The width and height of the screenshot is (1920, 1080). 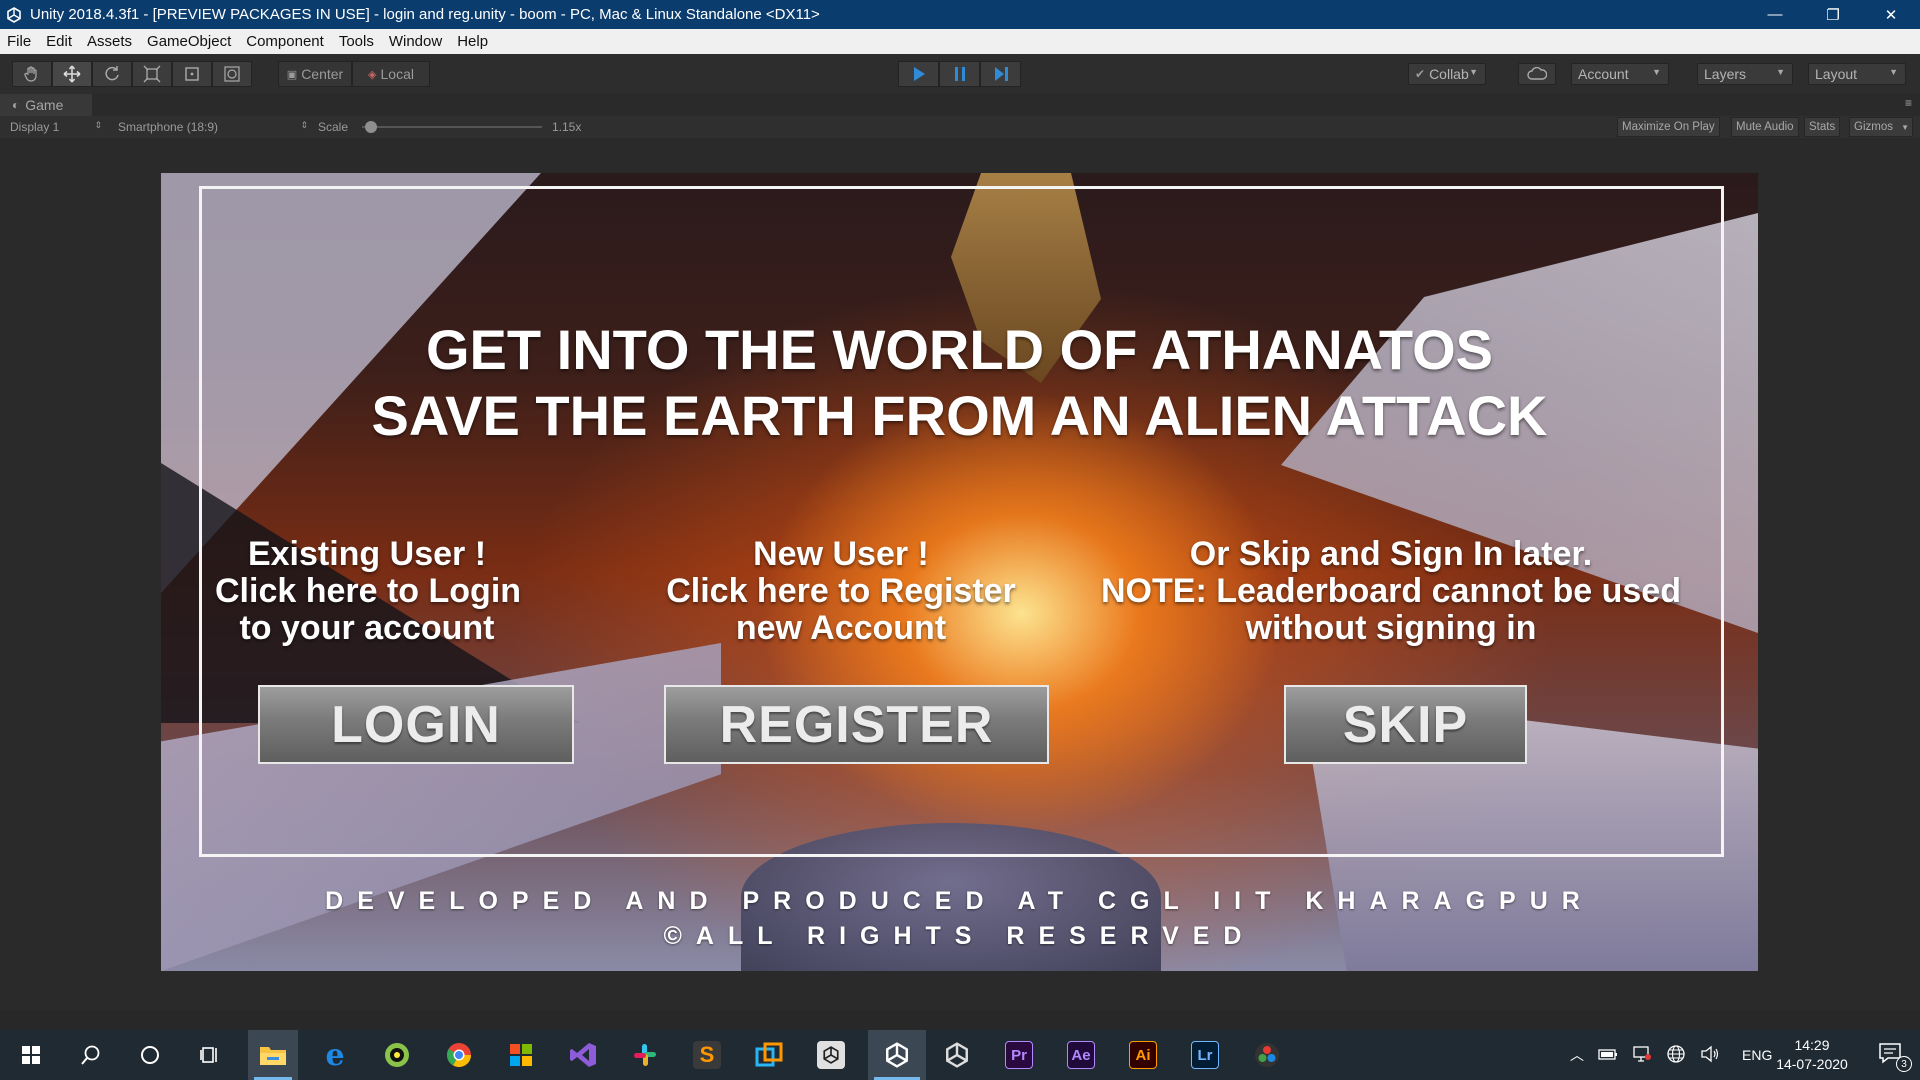 I want to click on transform-tools, so click(x=132, y=74).